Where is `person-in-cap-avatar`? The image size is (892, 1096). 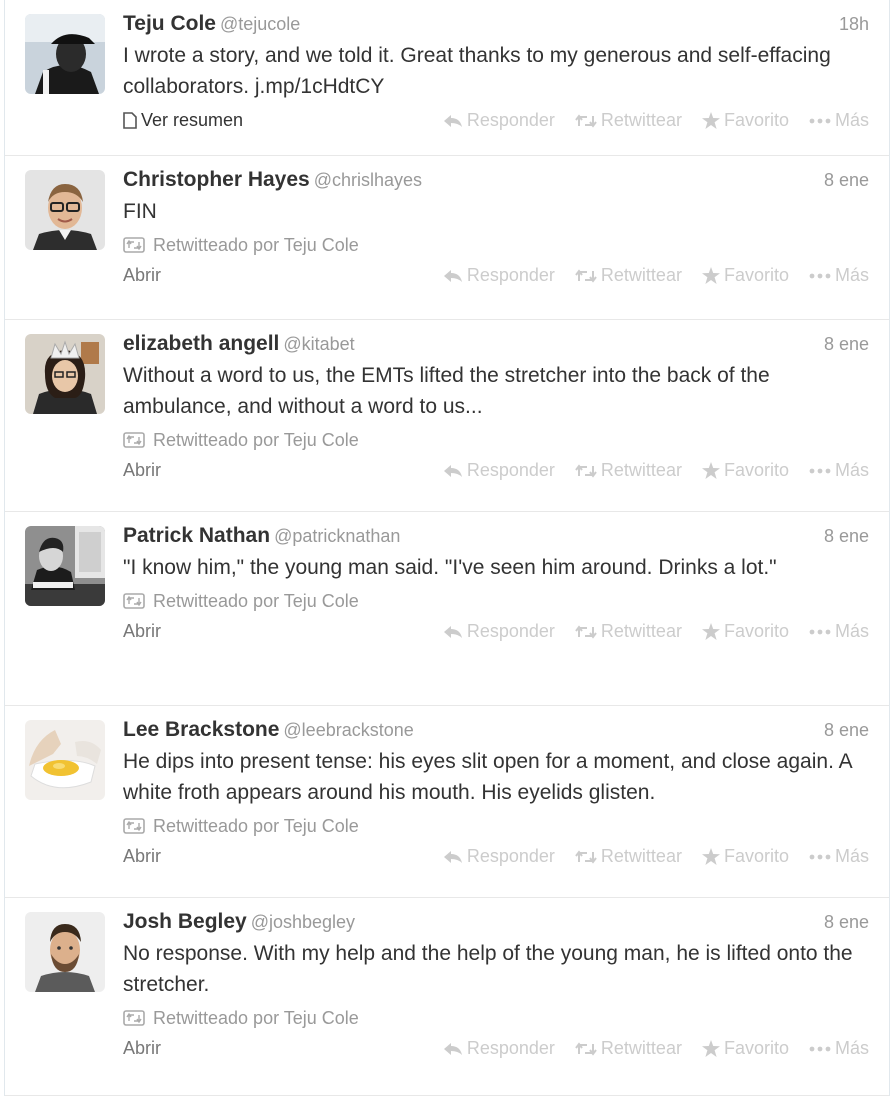
person-in-cap-avatar is located at coordinates (65, 54).